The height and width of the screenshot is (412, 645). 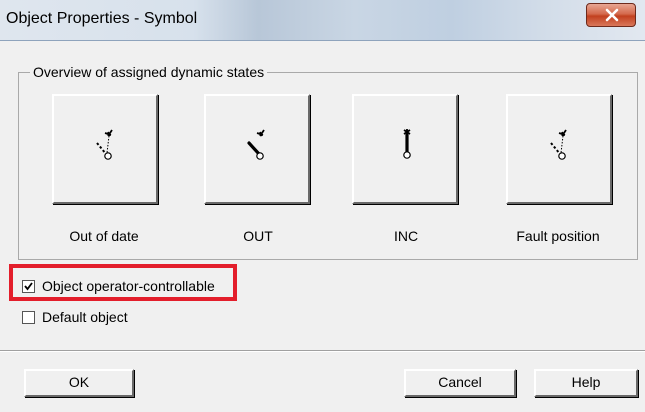 What do you see at coordinates (149, 72) in the screenshot?
I see `groupbox-legend: Overview of assigned dynamic states` at bounding box center [149, 72].